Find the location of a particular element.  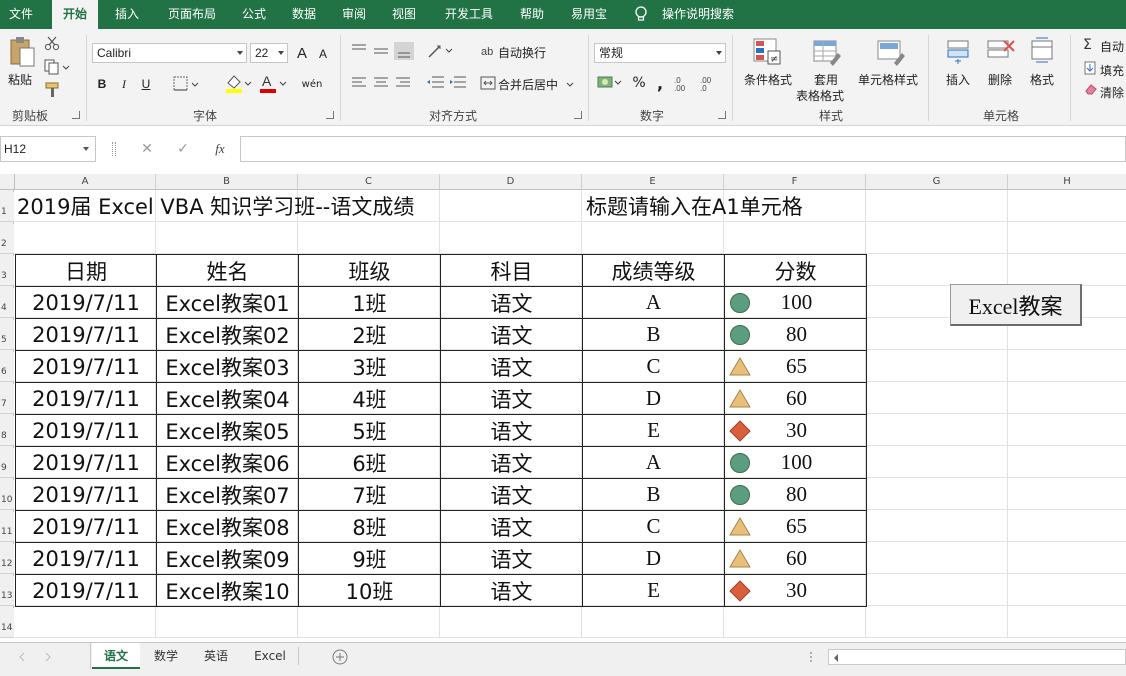

row-header-2: 2 is located at coordinates (7, 239).